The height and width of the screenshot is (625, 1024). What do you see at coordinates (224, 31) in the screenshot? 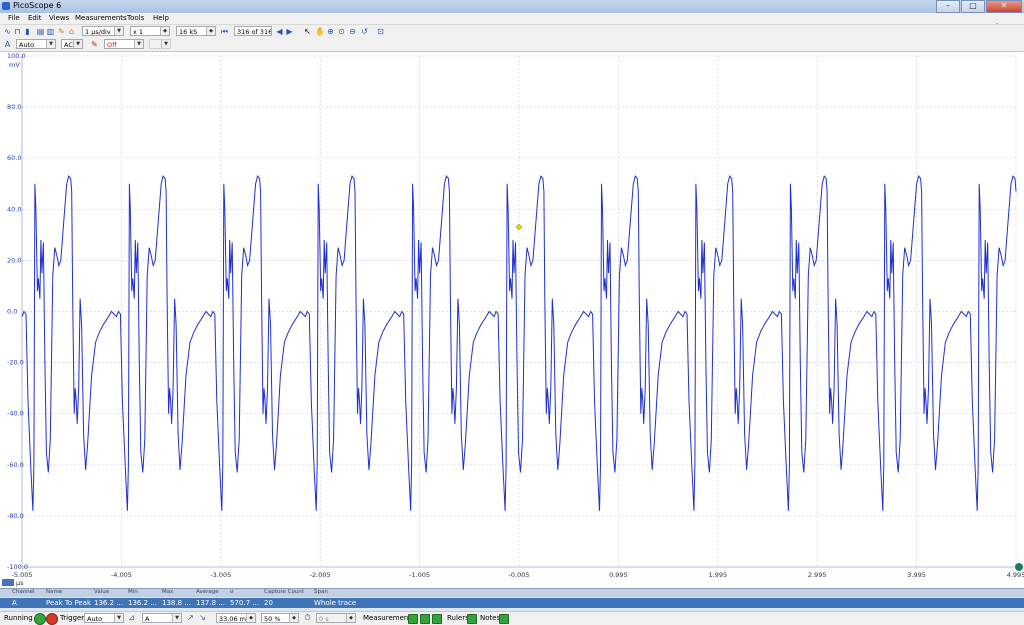
I see `first-buffer-icon: ⏮` at bounding box center [224, 31].